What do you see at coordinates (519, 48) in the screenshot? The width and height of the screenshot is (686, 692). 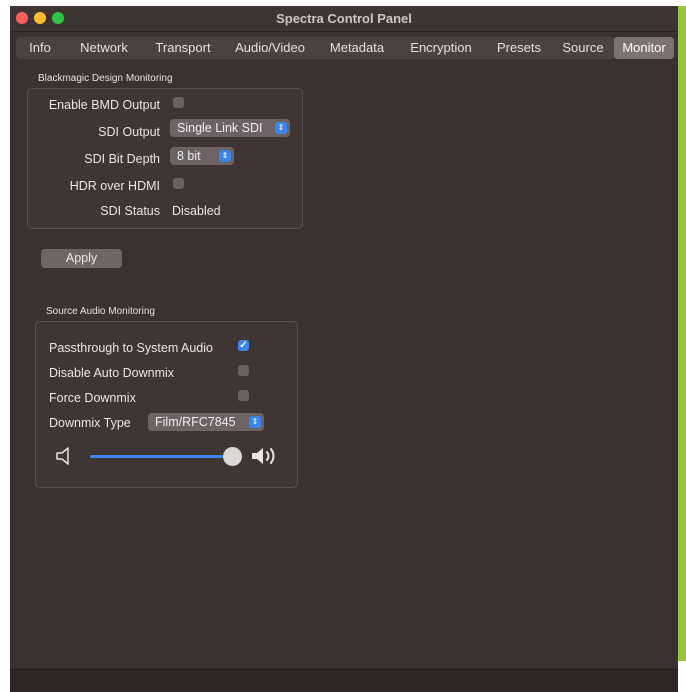 I see `tab-presets: Presets` at bounding box center [519, 48].